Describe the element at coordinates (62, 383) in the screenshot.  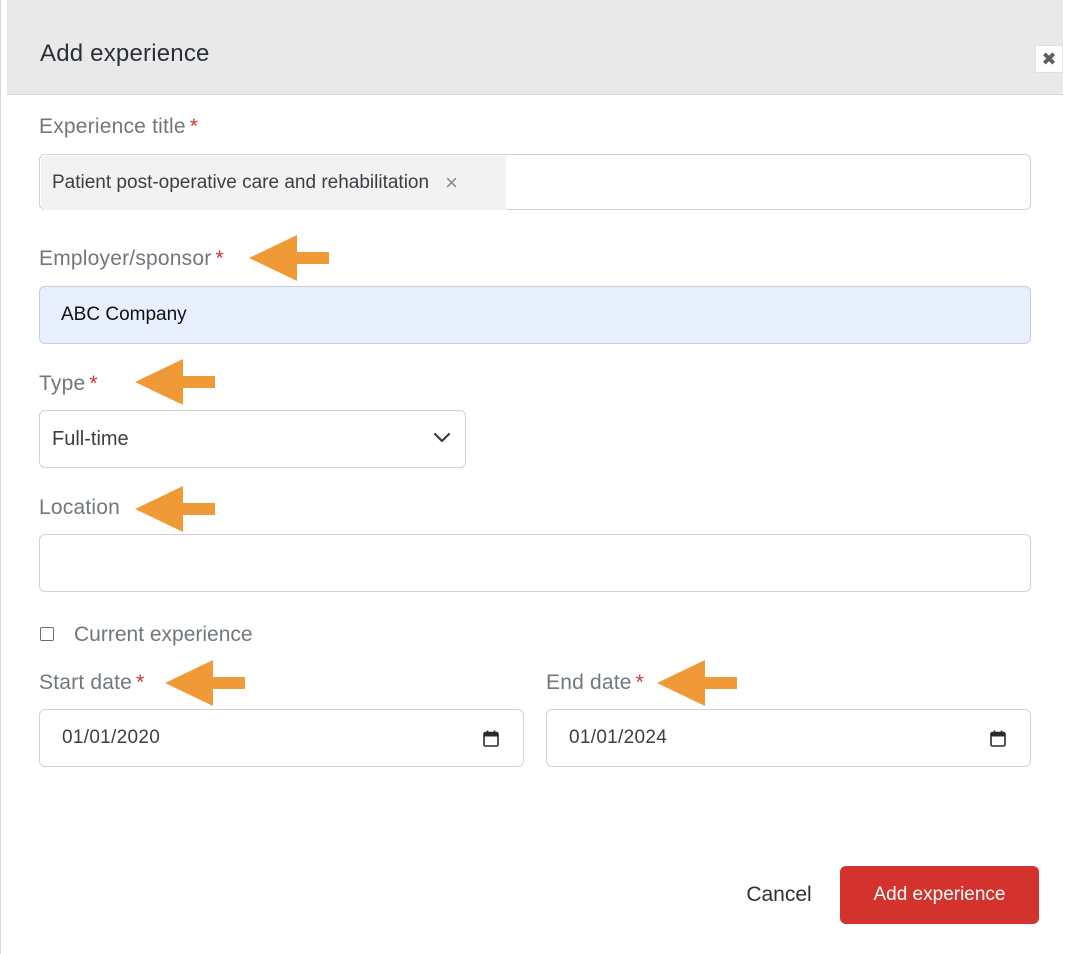
I see `type-label-text: Type` at that location.